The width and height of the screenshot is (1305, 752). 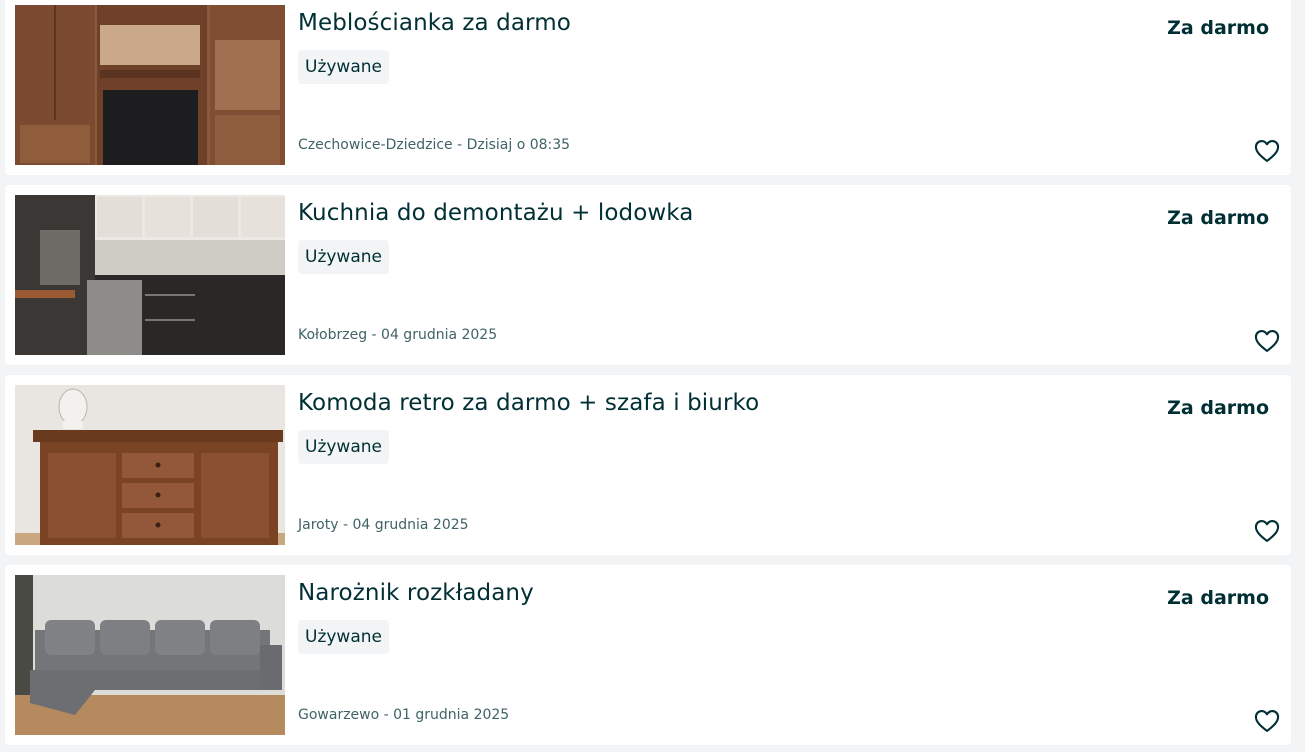 I want to click on location-date: Czechowice-Dziedzice - Dzisiaj o 08:35, so click(x=434, y=145).